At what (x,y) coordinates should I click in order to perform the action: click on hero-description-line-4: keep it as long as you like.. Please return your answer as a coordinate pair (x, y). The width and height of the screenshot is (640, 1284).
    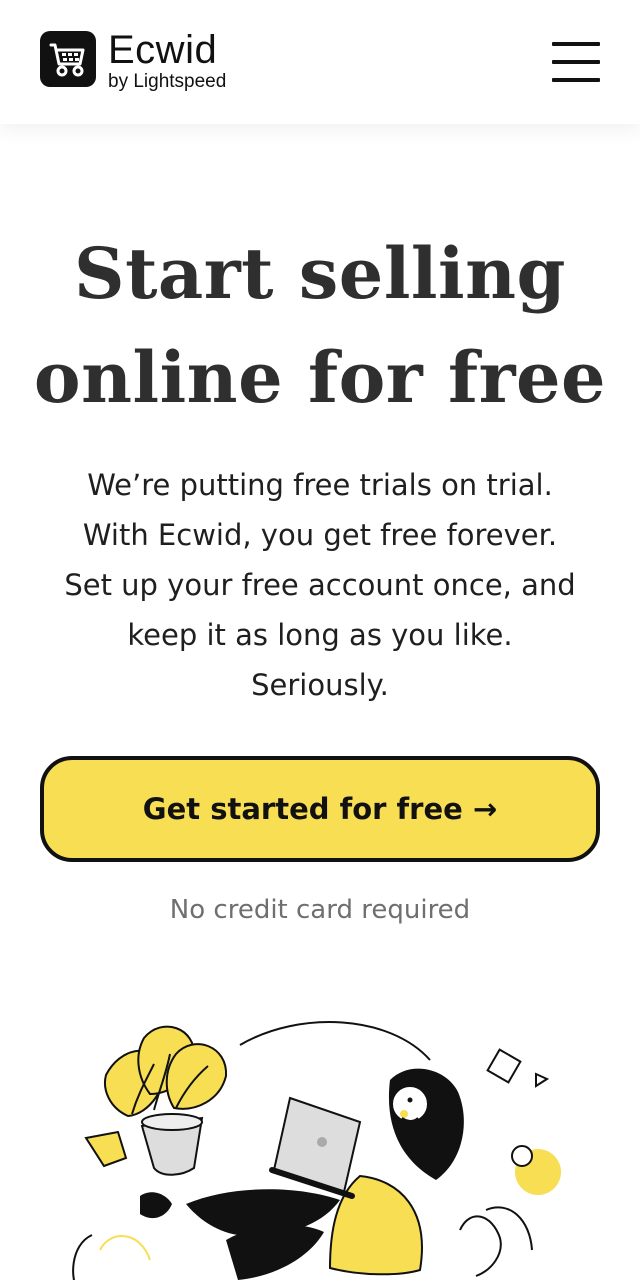
    Looking at the image, I should click on (320, 635).